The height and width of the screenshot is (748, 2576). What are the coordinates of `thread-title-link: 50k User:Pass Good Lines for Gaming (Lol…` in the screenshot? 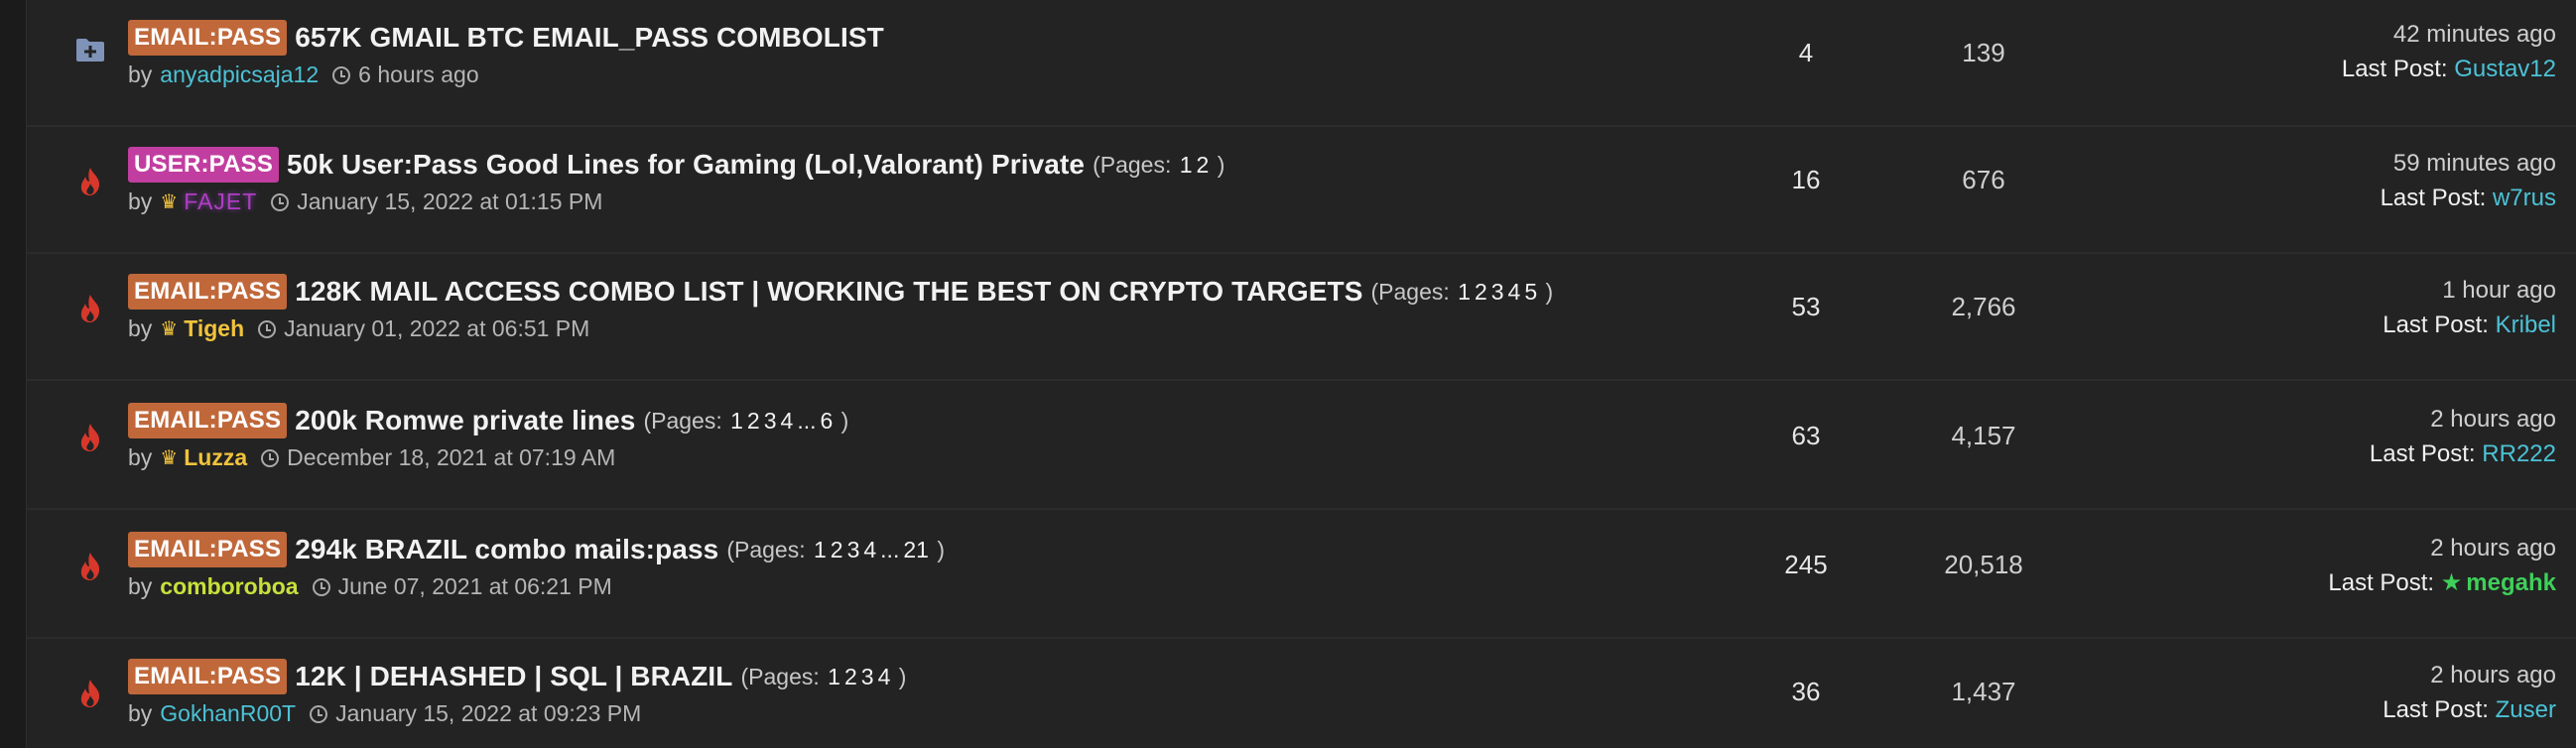 It's located at (686, 165).